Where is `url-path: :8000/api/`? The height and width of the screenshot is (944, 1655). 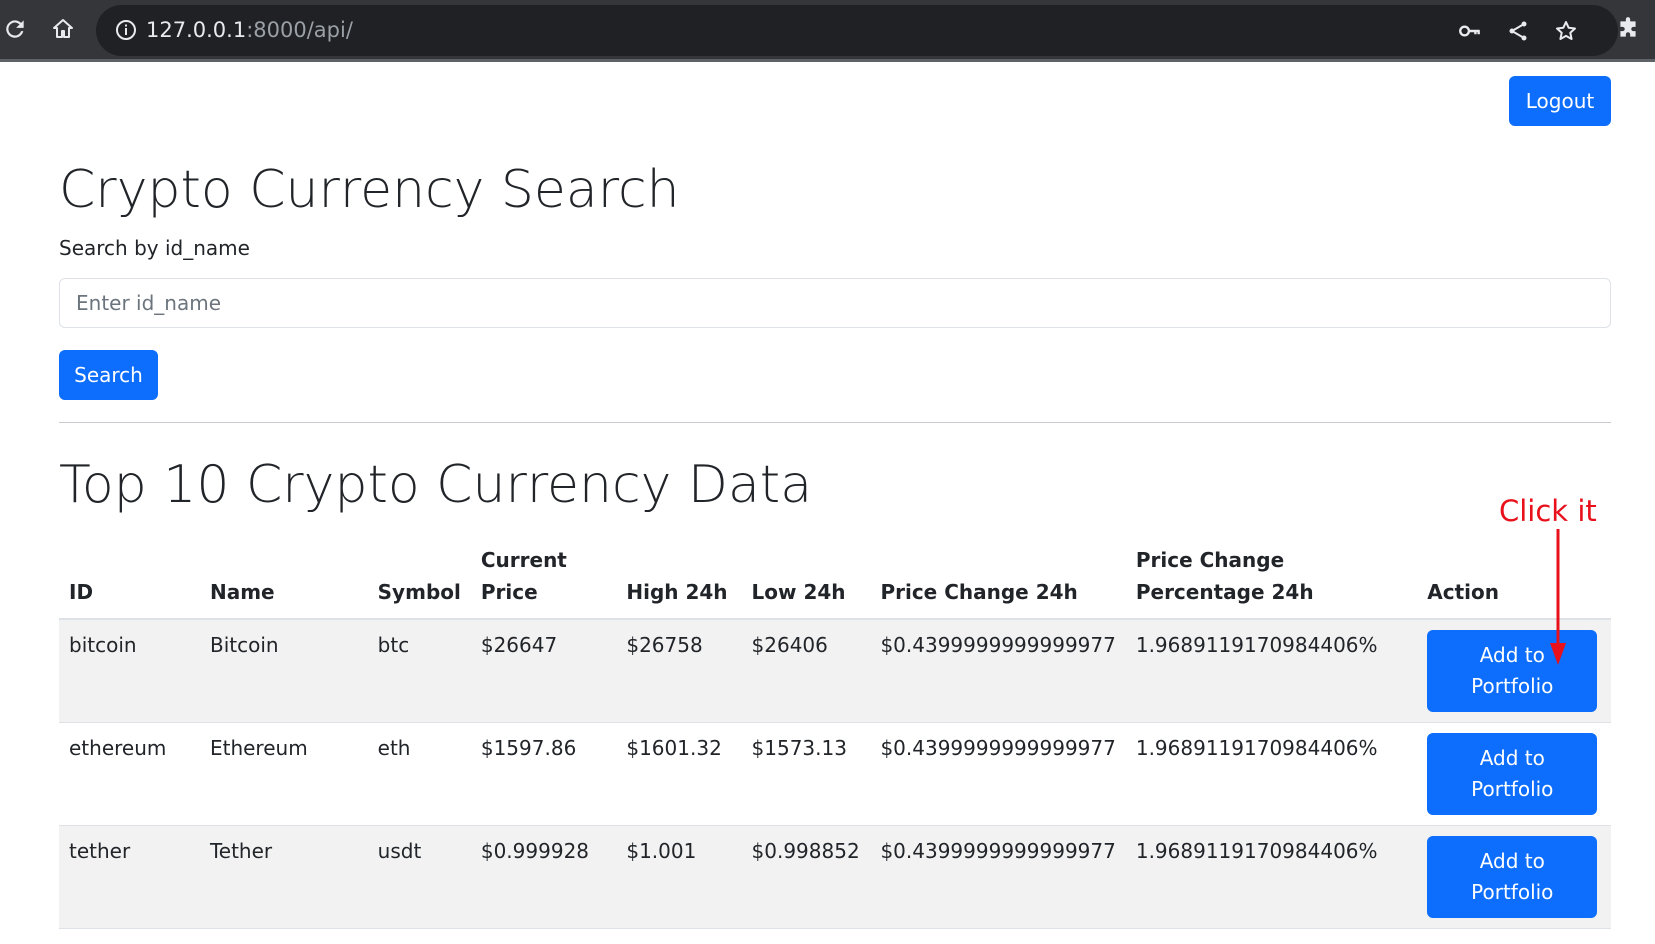
url-path: :8000/api/ is located at coordinates (299, 30).